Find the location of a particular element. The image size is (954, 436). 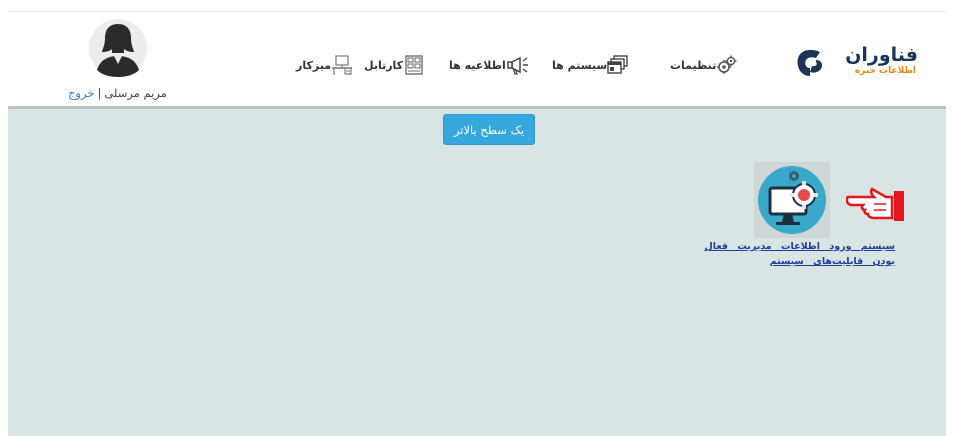

nav-label-announcements: اطلاعیه ها is located at coordinates (477, 65).